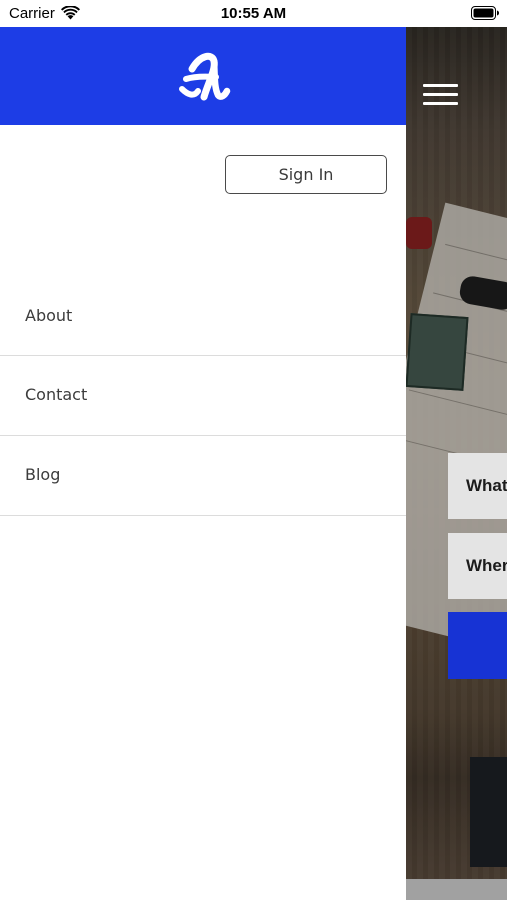  What do you see at coordinates (486, 565) in the screenshot?
I see `question-label-where: Wher` at bounding box center [486, 565].